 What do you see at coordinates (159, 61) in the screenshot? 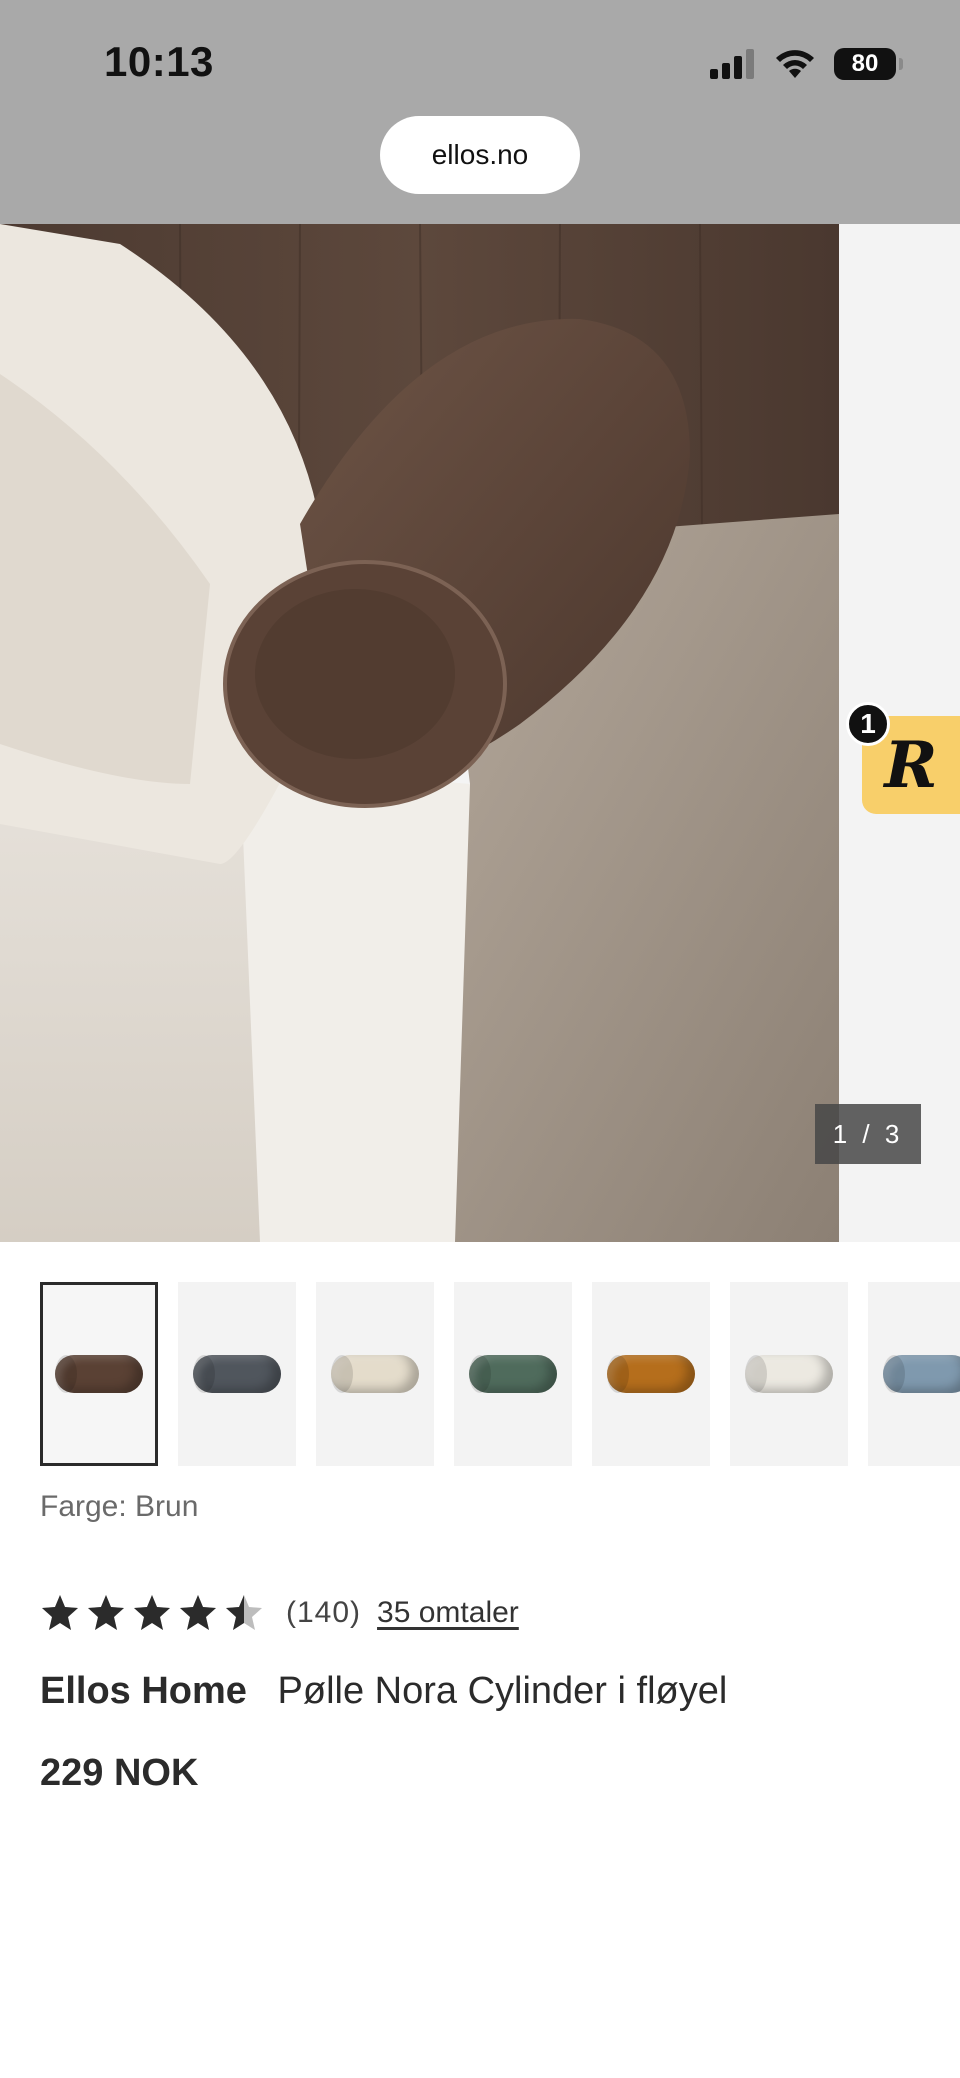
I see `status-time: 10:13` at bounding box center [159, 61].